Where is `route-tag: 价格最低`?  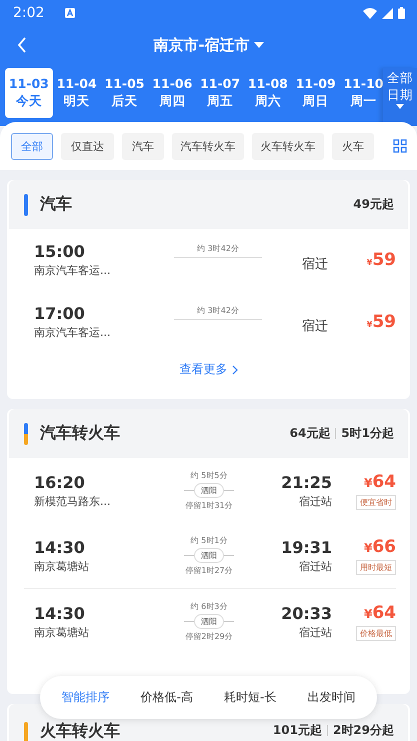
route-tag: 价格最低 is located at coordinates (376, 633).